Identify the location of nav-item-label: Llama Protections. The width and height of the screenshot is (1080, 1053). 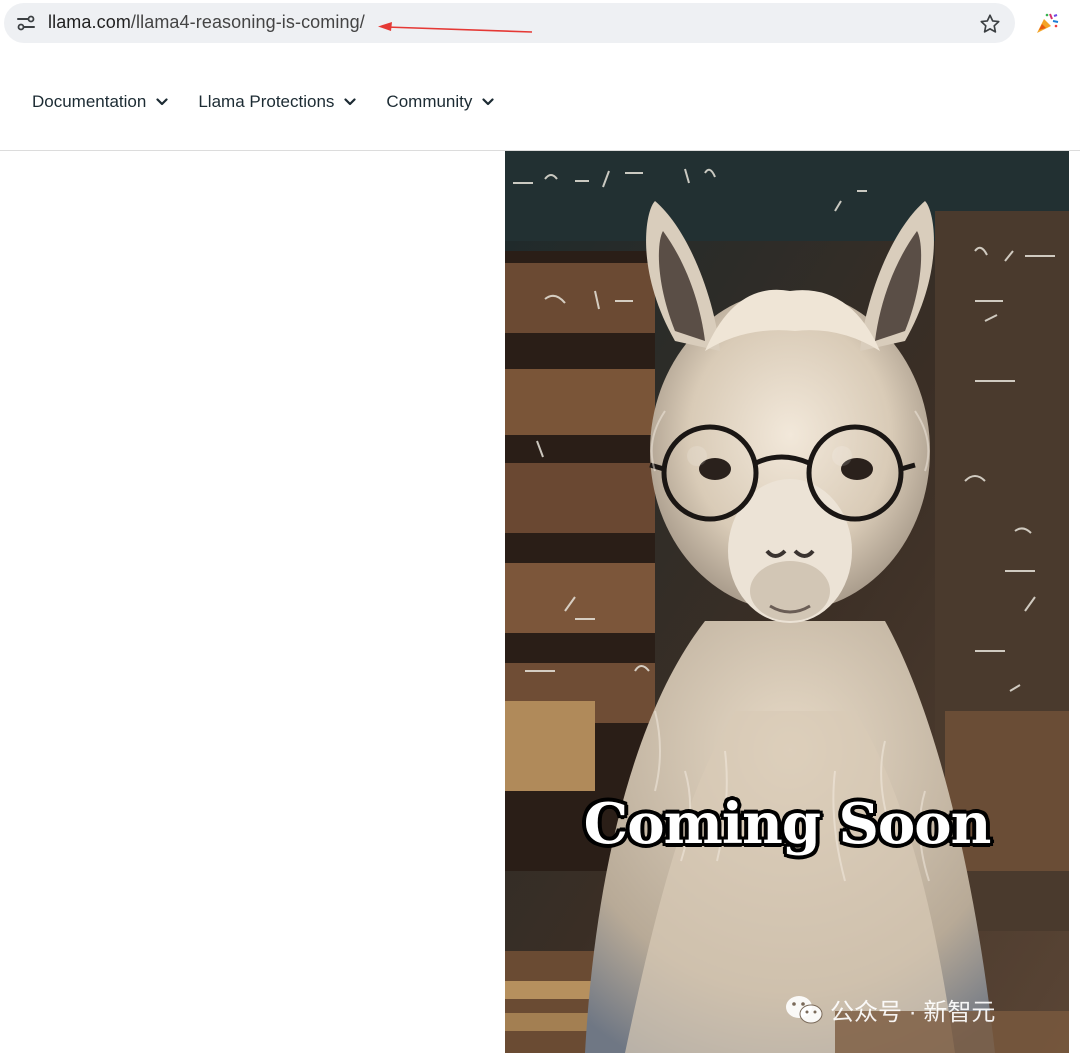
(266, 101).